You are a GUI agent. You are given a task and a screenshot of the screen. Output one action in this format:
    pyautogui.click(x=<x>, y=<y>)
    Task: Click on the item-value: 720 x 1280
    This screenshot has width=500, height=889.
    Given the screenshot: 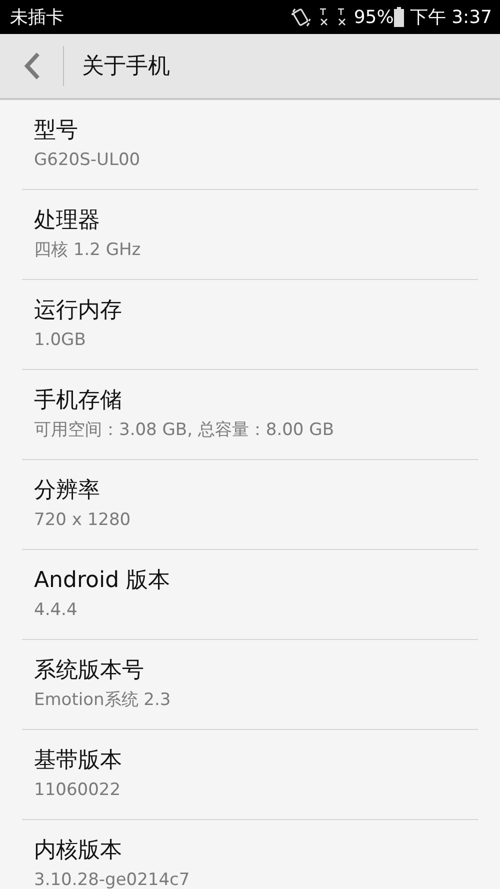 What is the action you would take?
    pyautogui.click(x=82, y=520)
    